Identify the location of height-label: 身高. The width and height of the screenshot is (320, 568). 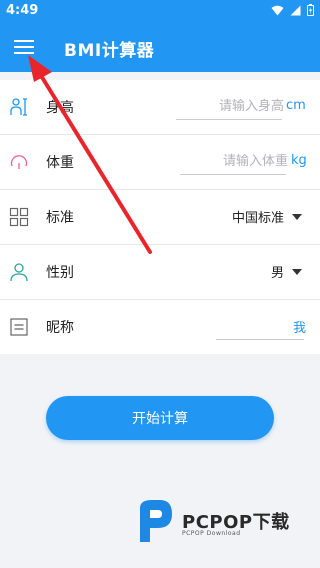
(60, 108).